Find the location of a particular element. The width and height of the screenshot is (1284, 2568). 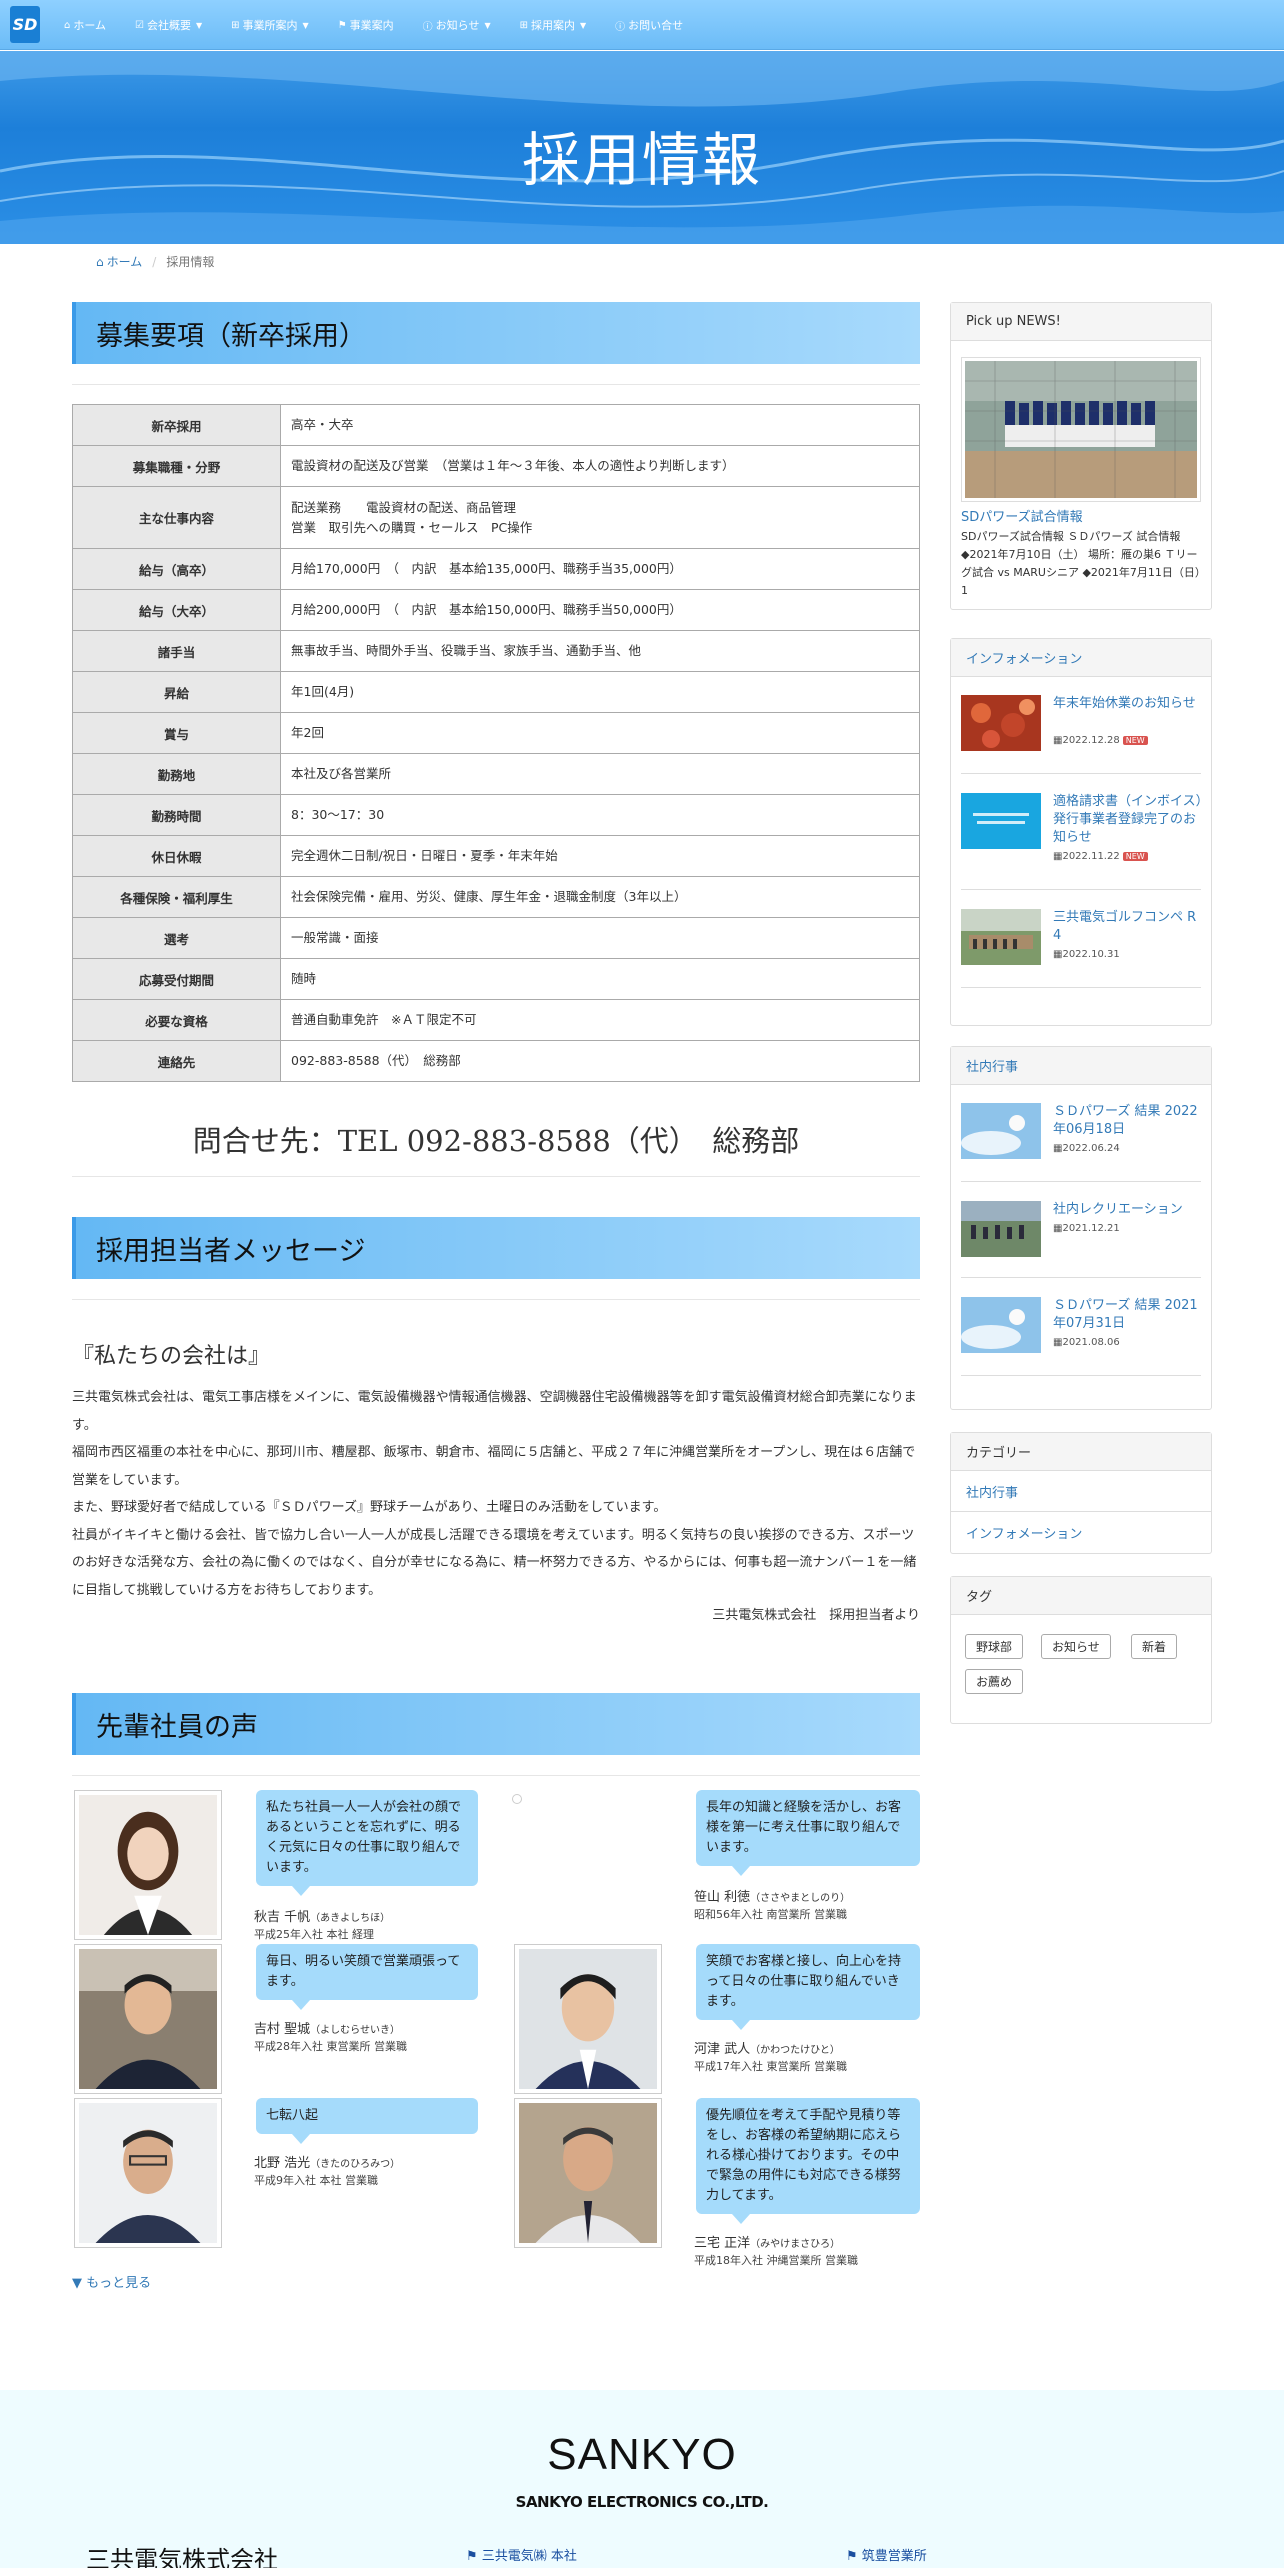

requirement-value: 年2回 is located at coordinates (600, 733).